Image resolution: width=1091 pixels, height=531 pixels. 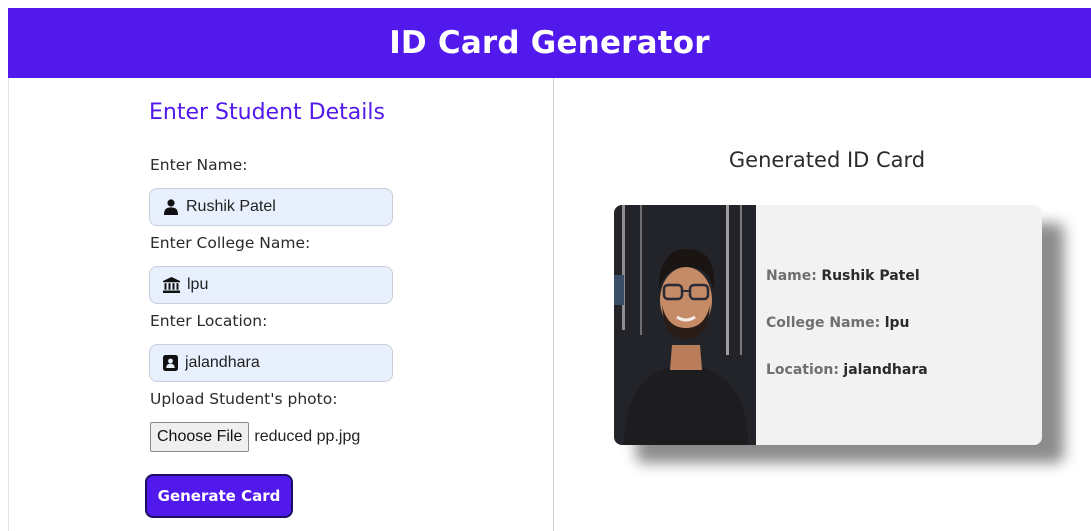 I want to click on card-name-value: Rushik Patel, so click(x=870, y=276).